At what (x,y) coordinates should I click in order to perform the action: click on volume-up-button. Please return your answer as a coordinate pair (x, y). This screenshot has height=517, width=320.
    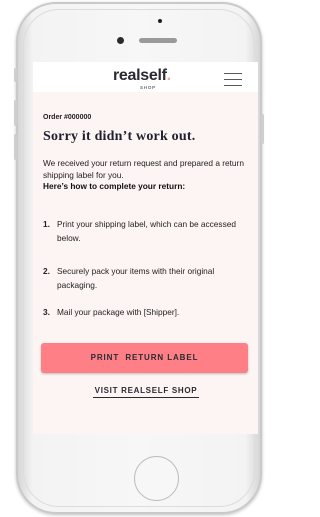
    Looking at the image, I should click on (15, 113).